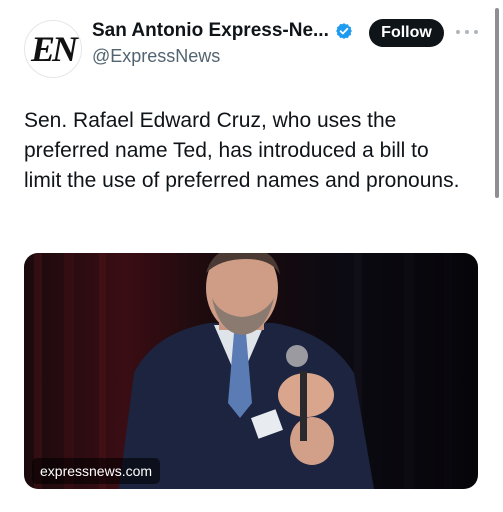 The height and width of the screenshot is (512, 503). What do you see at coordinates (406, 33) in the screenshot?
I see `follow-button: Follow` at bounding box center [406, 33].